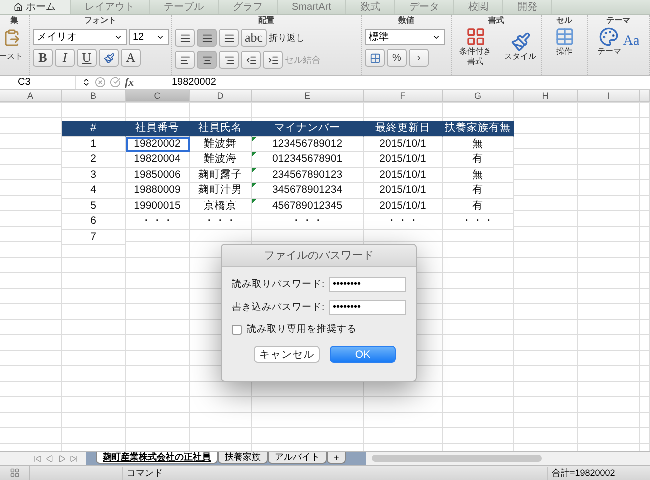 The width and height of the screenshot is (650, 480). What do you see at coordinates (308, 144) in the screenshot?
I see `table-cell: 123456789012` at bounding box center [308, 144].